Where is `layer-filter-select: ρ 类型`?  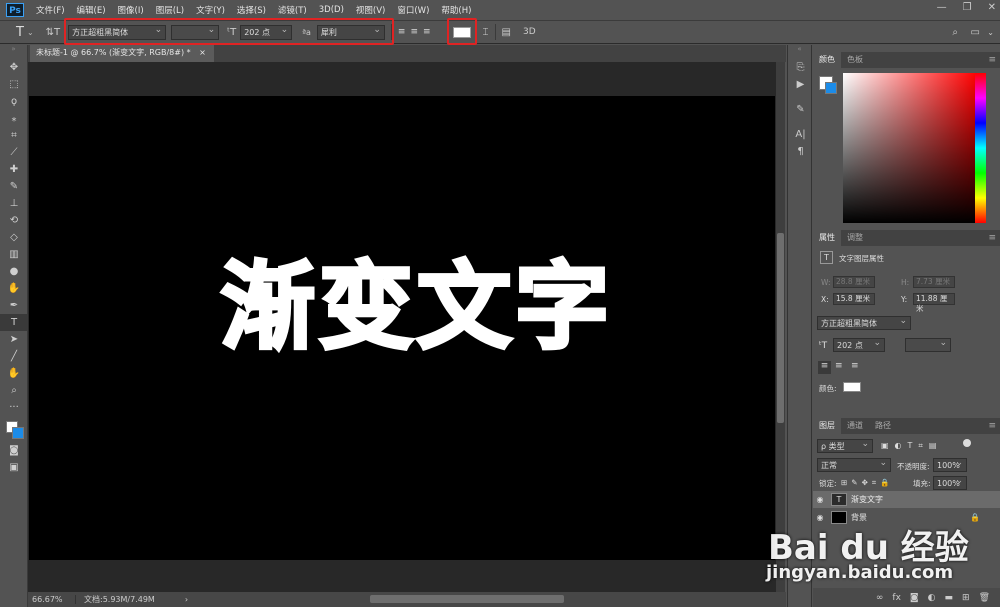
layer-filter-select: ρ 类型 is located at coordinates (845, 446).